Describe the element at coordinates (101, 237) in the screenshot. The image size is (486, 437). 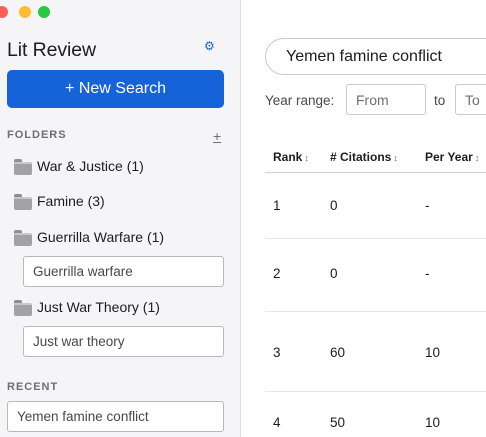
I see `folder-label: Guerrilla Warfare (1)` at that location.